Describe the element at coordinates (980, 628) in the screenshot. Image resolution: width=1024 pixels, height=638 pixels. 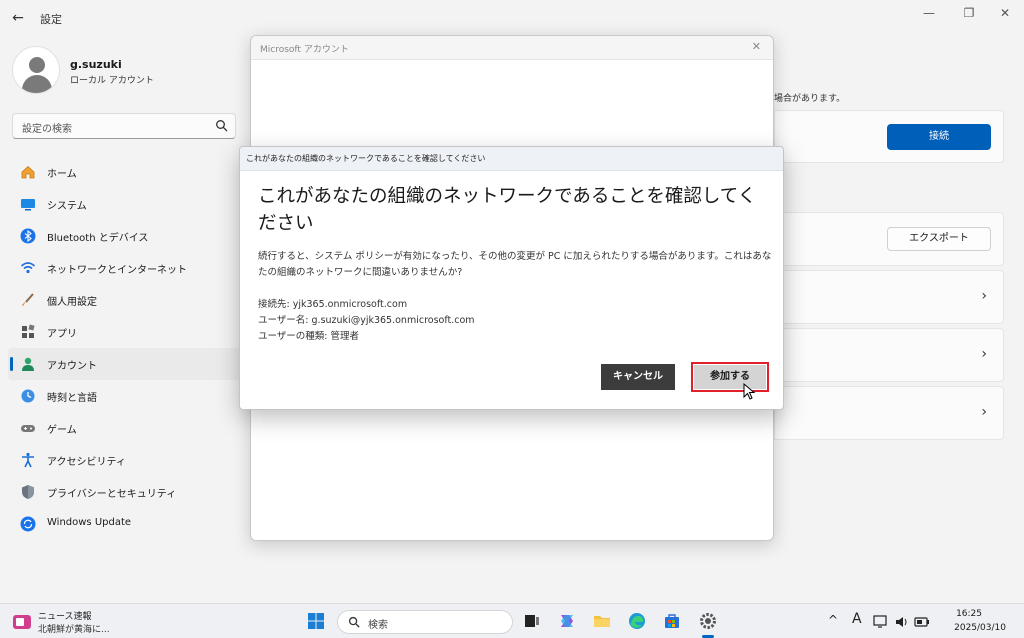
I see `clock-date: 2025/03/10` at that location.